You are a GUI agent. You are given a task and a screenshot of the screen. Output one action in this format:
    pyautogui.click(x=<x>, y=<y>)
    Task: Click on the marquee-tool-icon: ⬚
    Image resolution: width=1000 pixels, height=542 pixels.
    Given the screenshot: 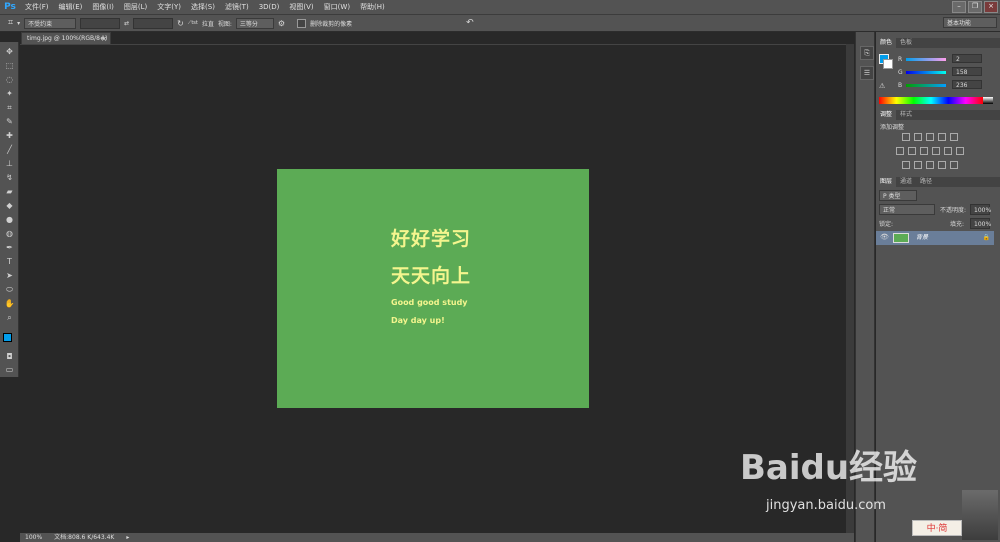 What is the action you would take?
    pyautogui.click(x=9, y=65)
    